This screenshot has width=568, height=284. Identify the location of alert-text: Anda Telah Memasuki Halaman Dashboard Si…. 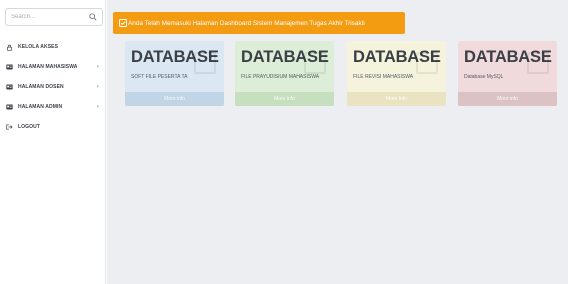
(246, 23).